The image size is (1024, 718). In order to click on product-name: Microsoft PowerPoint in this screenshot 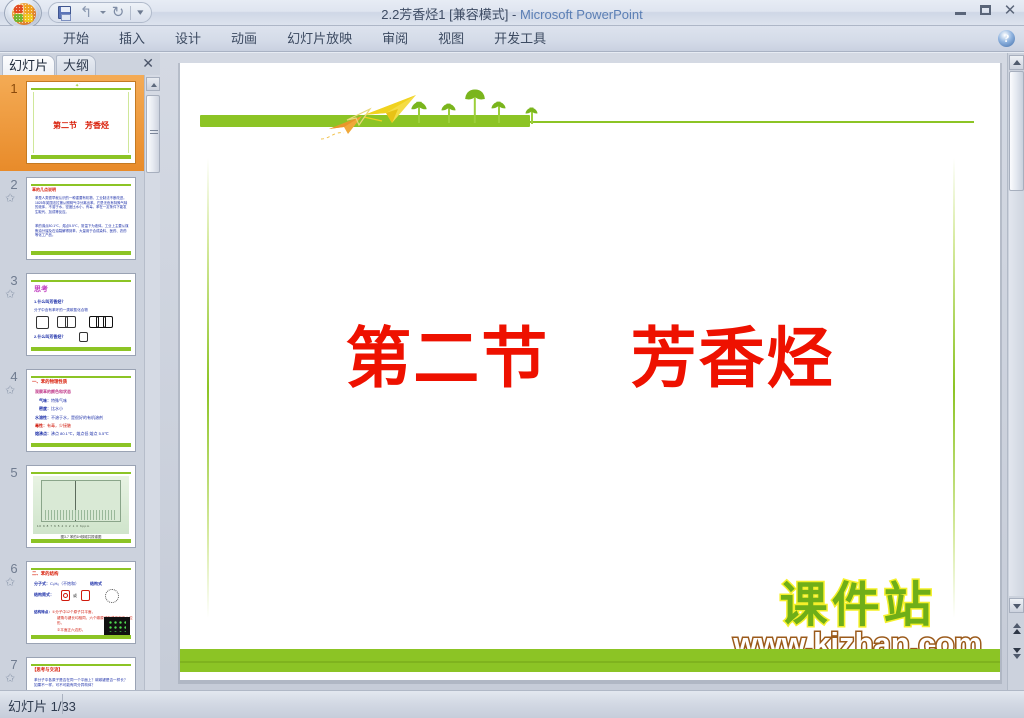, I will do `click(581, 14)`.